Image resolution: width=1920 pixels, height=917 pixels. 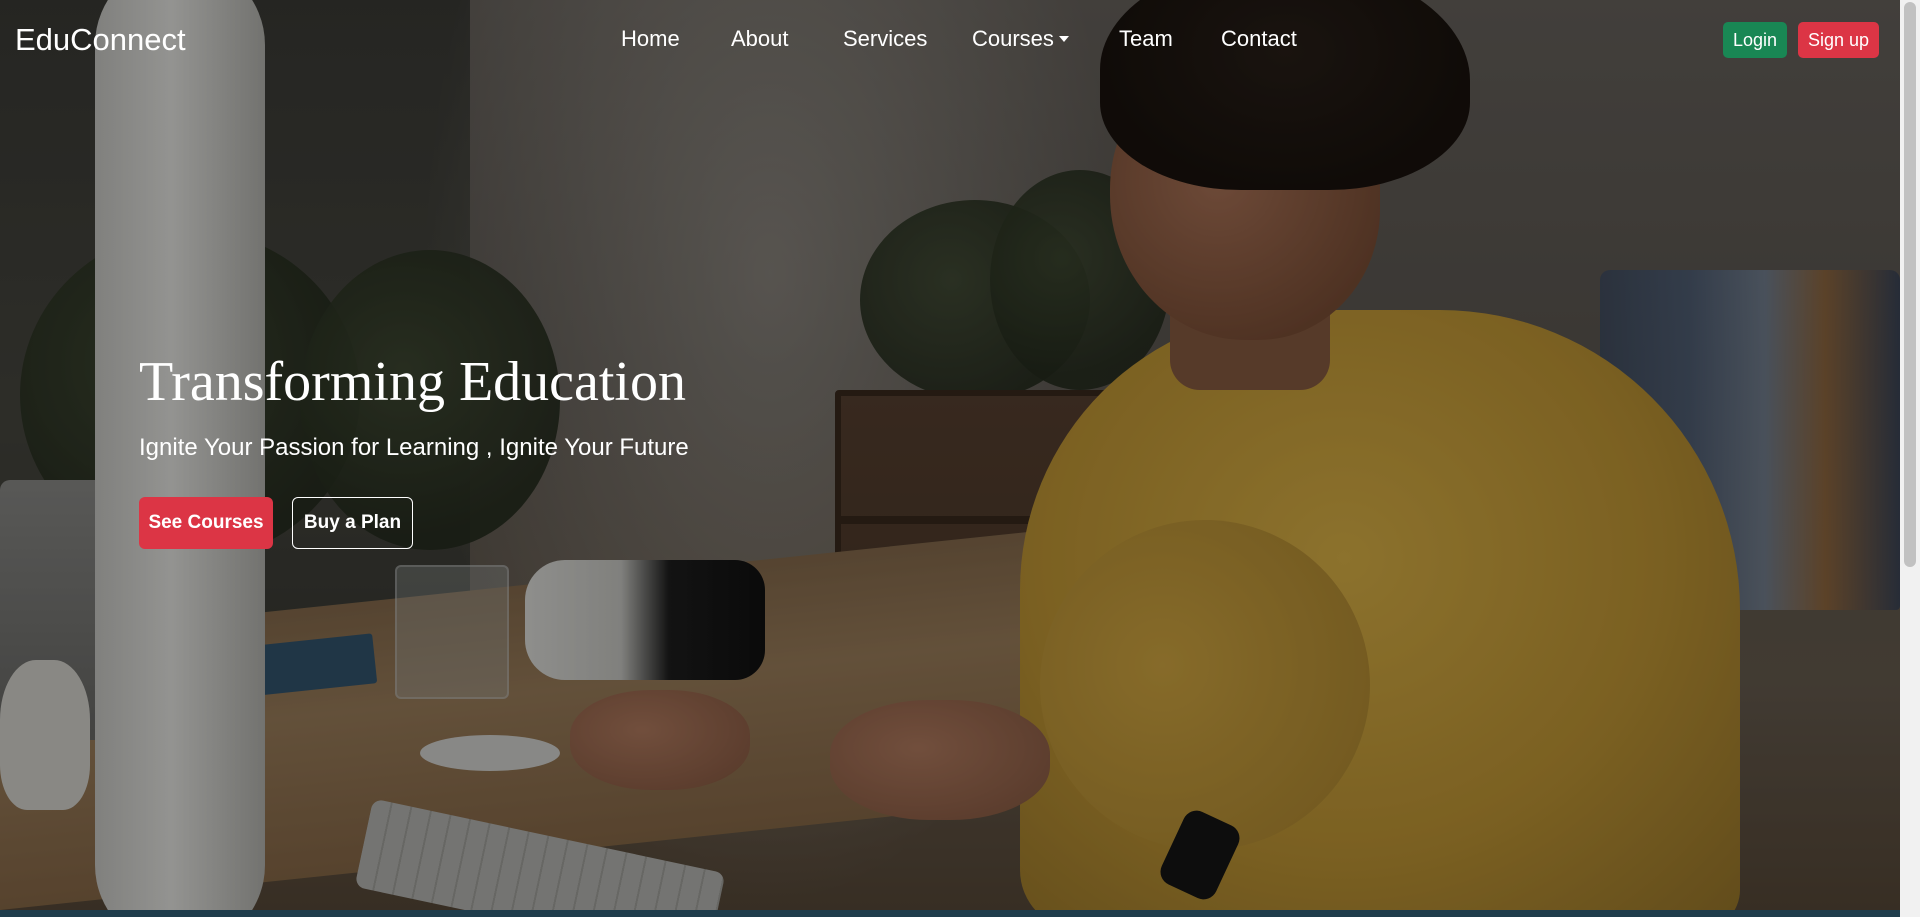 What do you see at coordinates (206, 523) in the screenshot?
I see `see-courses-button: See Courses` at bounding box center [206, 523].